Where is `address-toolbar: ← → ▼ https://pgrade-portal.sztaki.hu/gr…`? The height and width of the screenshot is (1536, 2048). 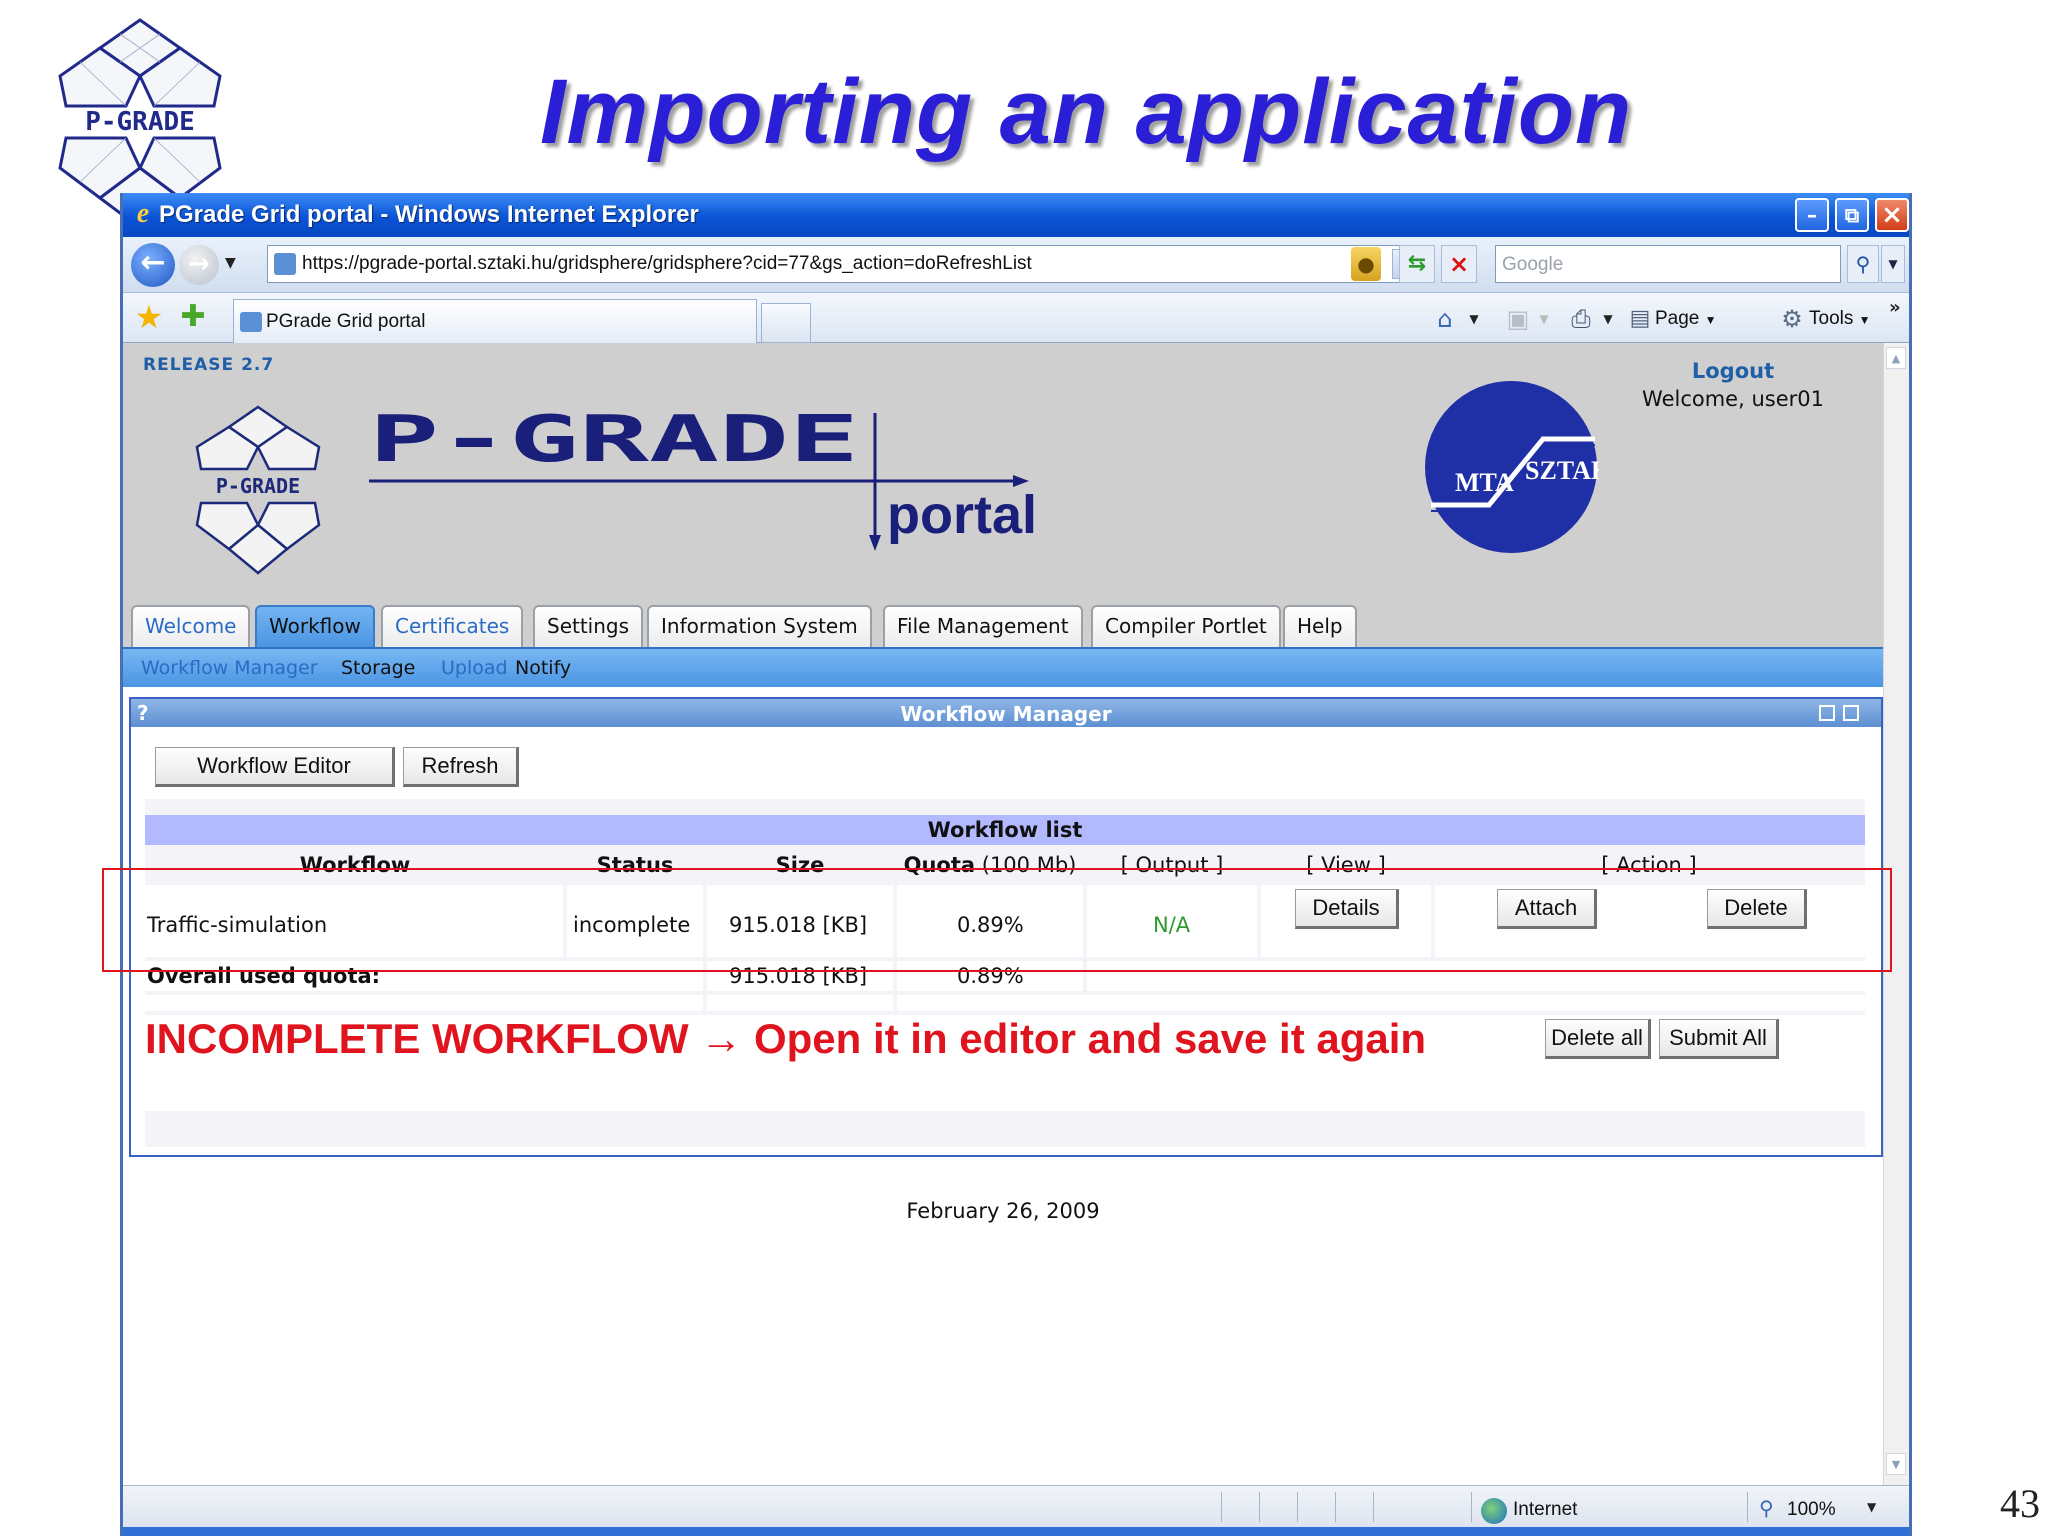
address-toolbar: ← → ▼ https://pgrade-portal.sztaki.hu/gr… is located at coordinates (1016, 265).